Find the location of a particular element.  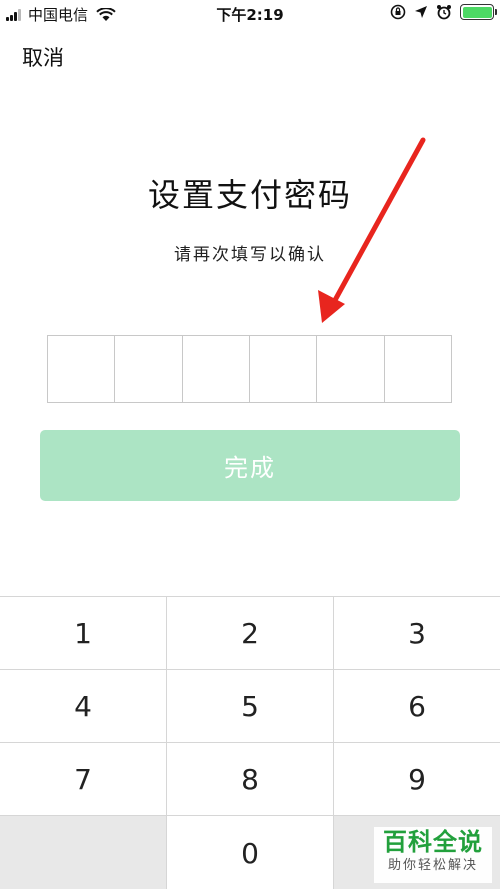

watermark-subtitle: 助你轻松解决 is located at coordinates (432, 865).